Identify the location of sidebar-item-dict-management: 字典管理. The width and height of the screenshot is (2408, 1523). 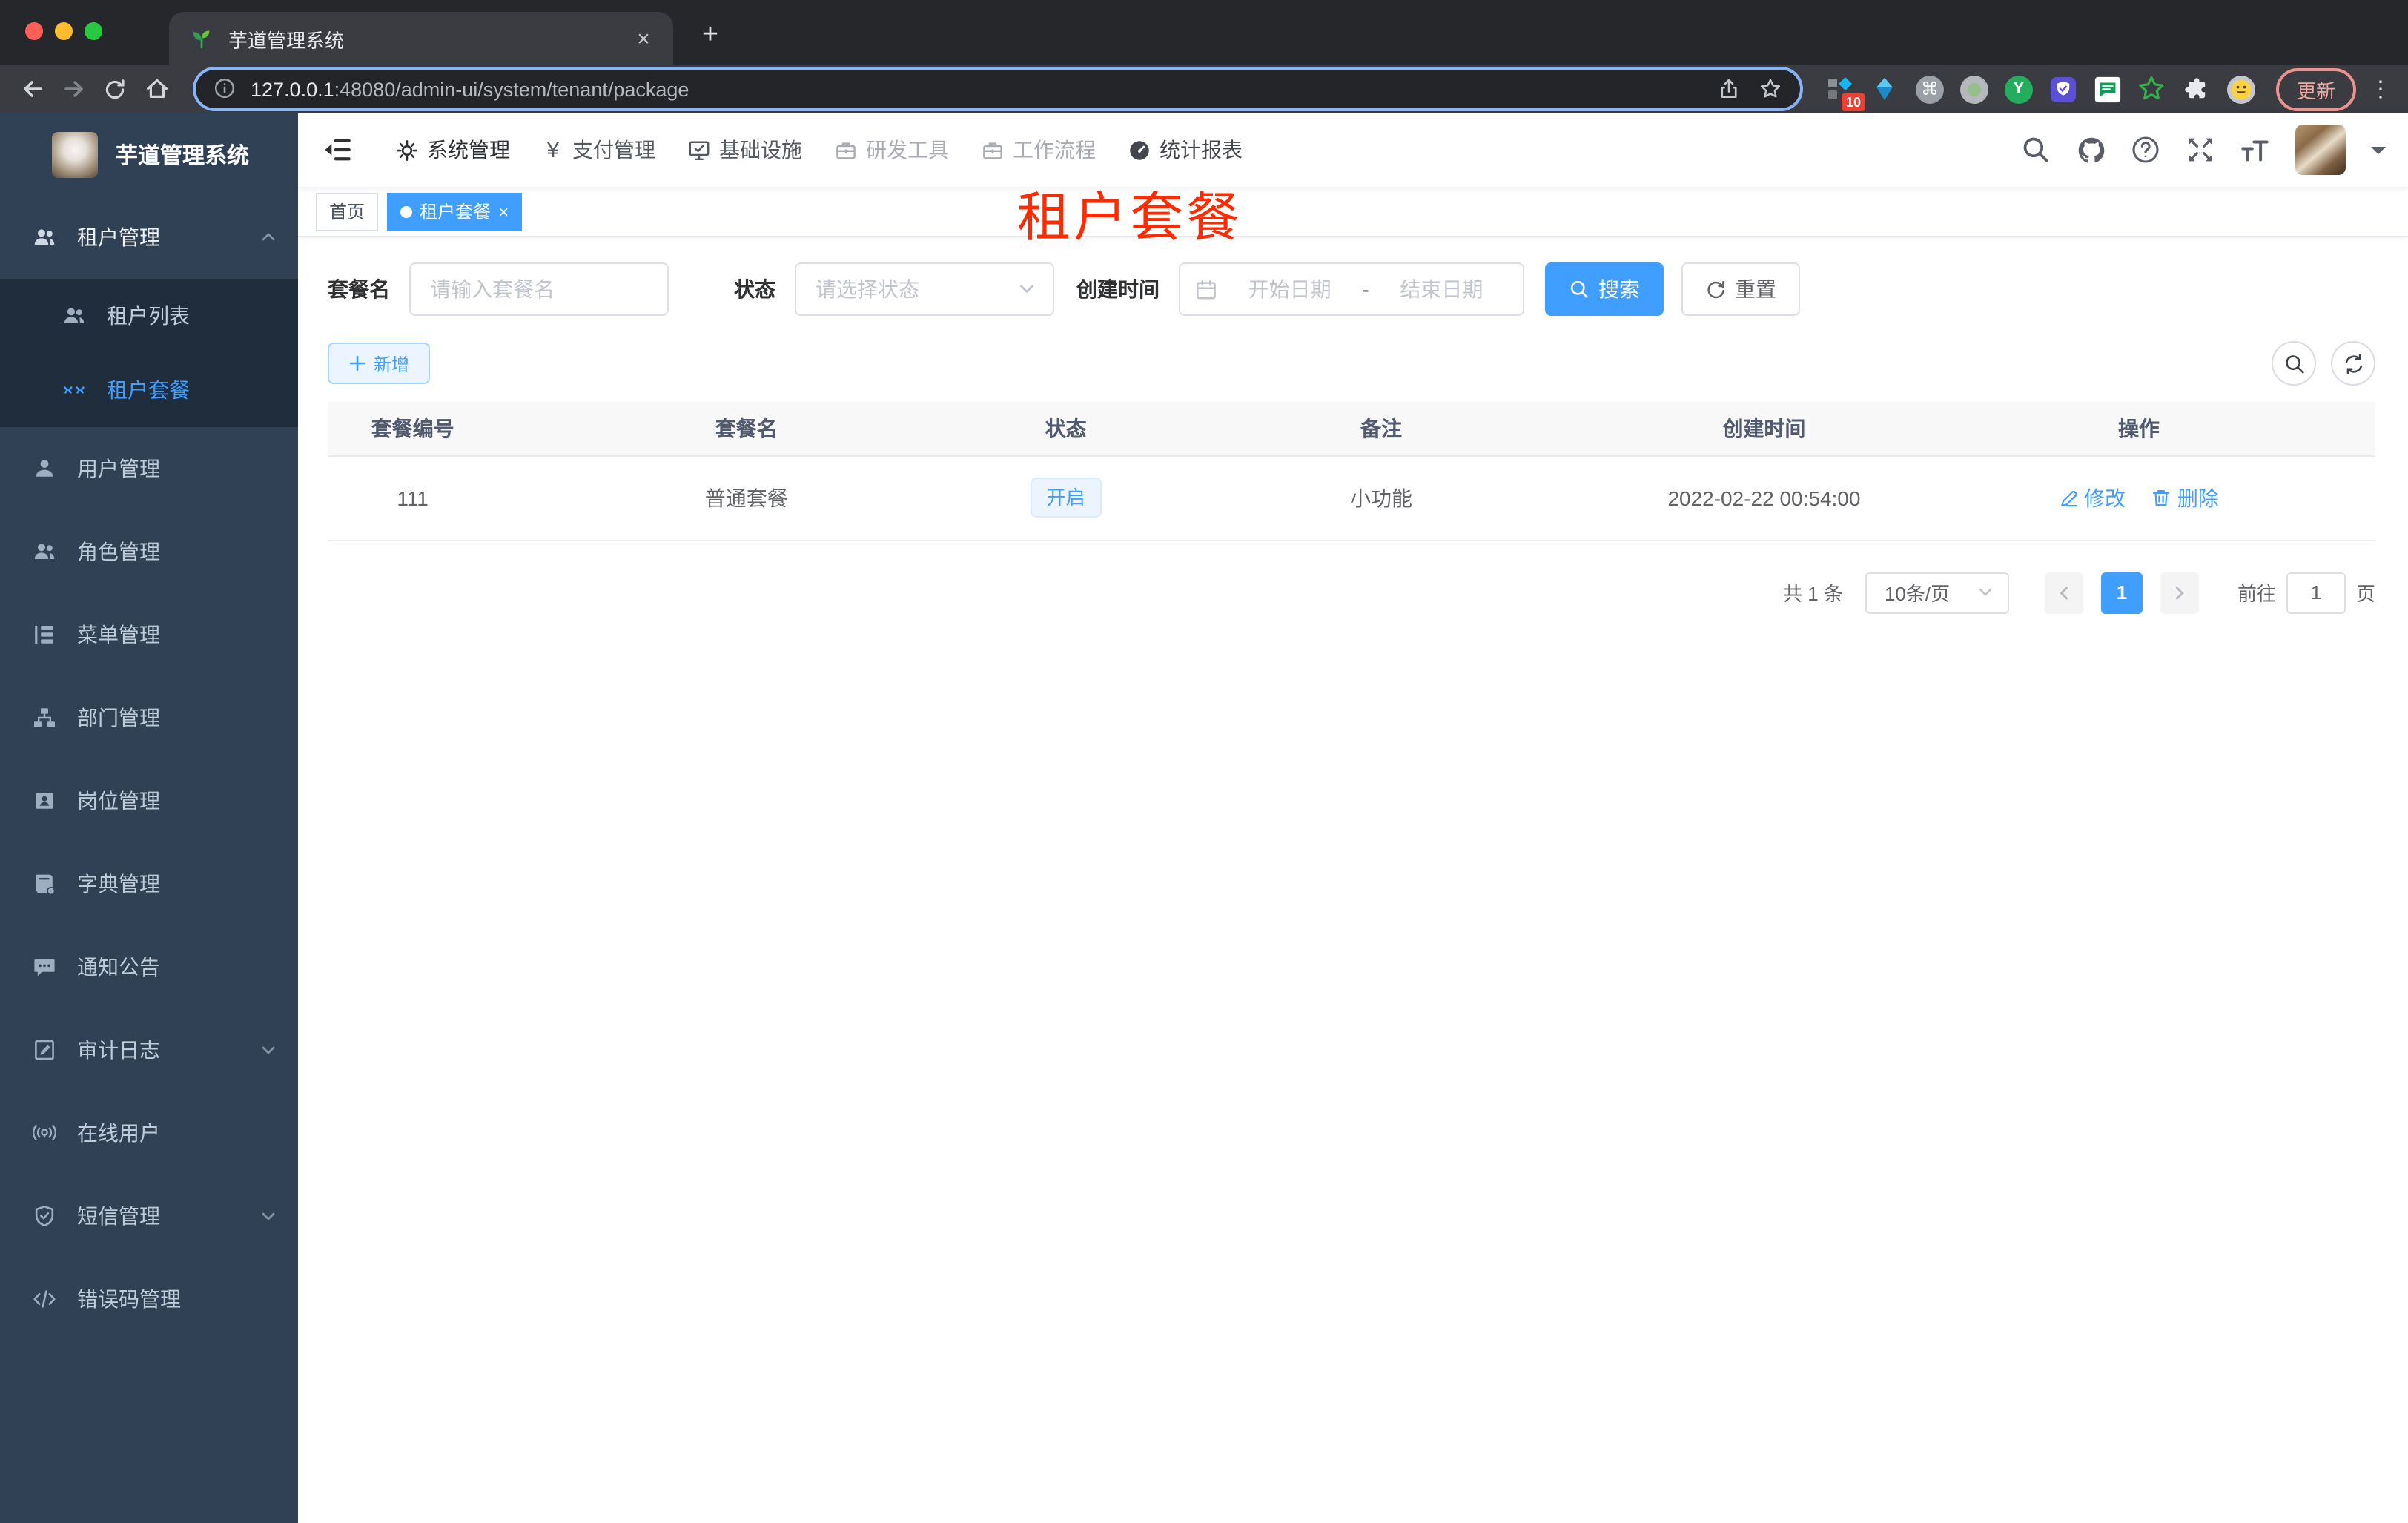
(149, 884).